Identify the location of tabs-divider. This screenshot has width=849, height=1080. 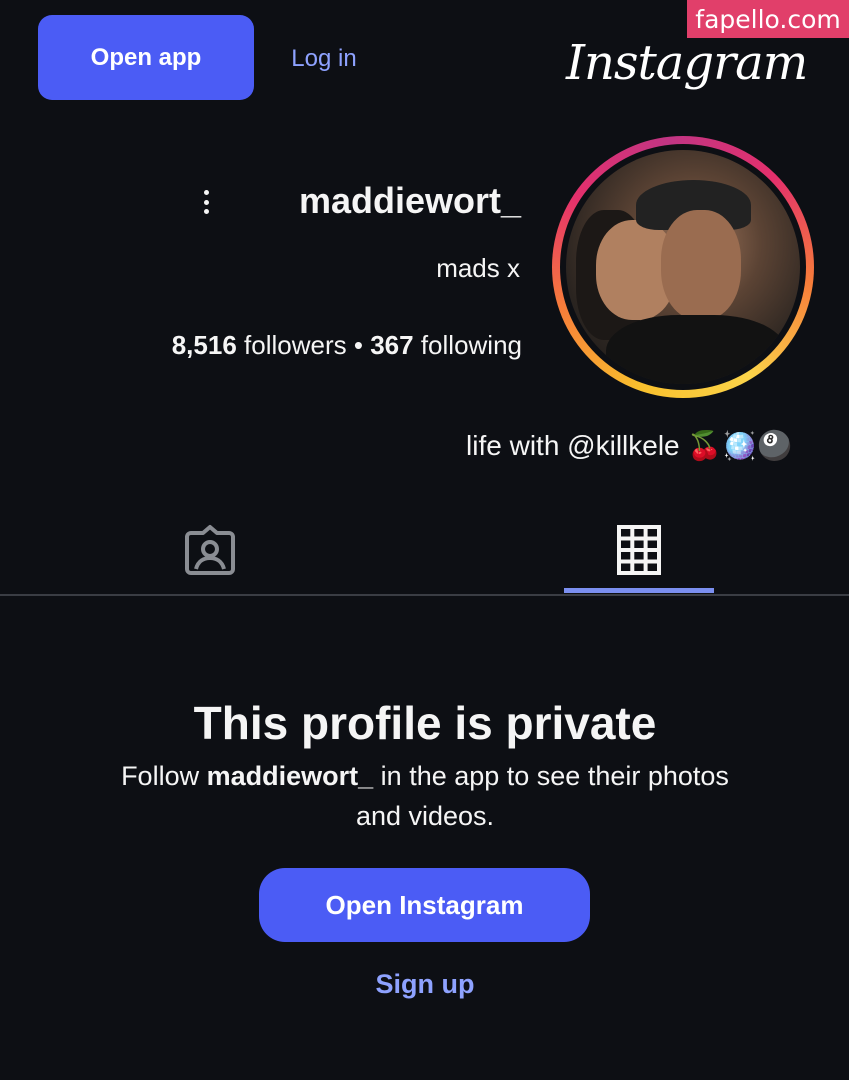
(424, 595).